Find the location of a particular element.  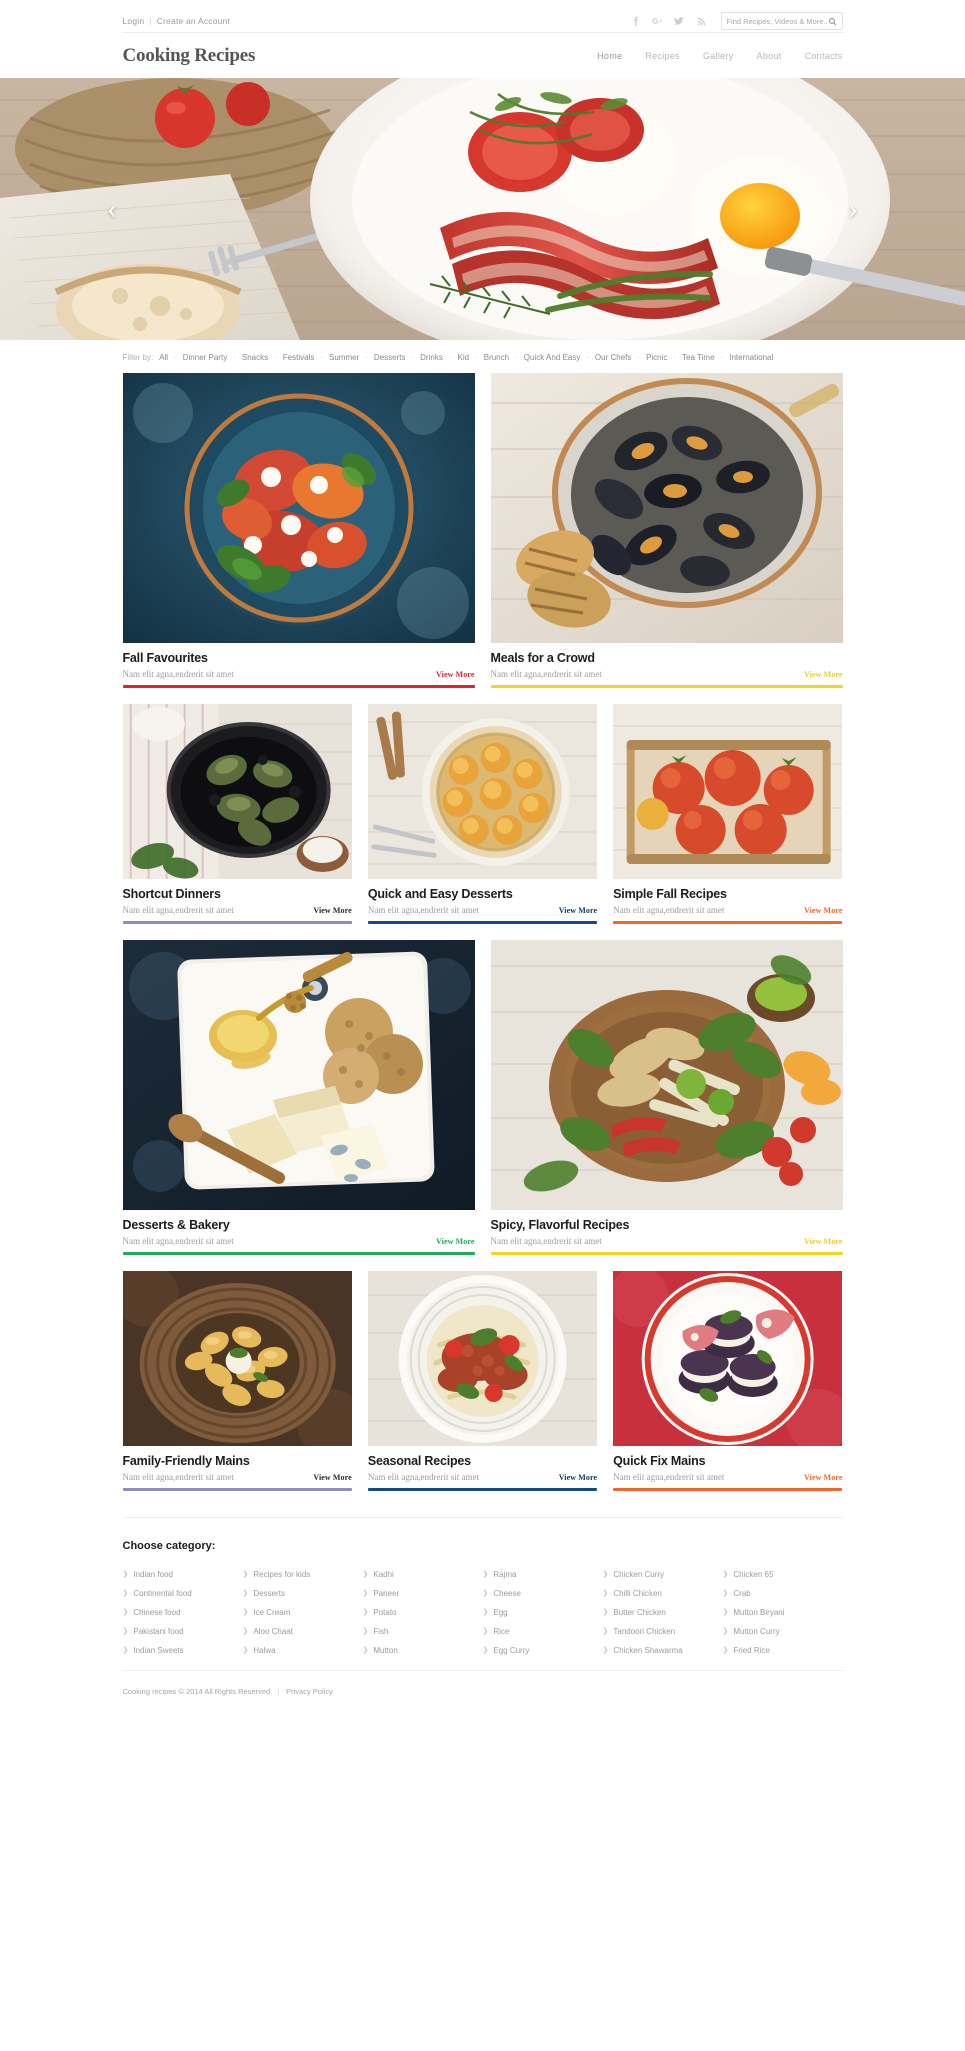

filter-item-kid: Kid is located at coordinates (464, 357).